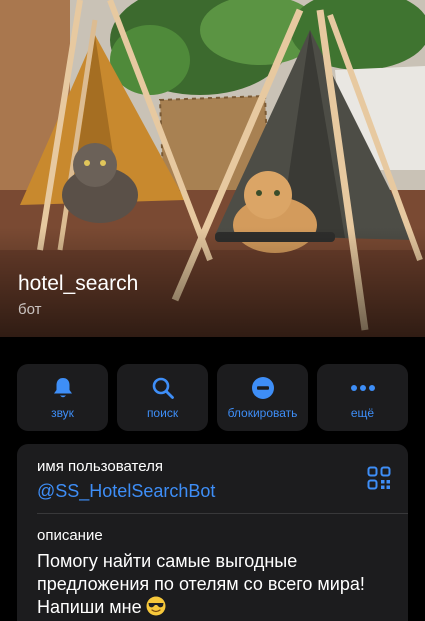  Describe the element at coordinates (62, 388) in the screenshot. I see `bell-icon` at that location.